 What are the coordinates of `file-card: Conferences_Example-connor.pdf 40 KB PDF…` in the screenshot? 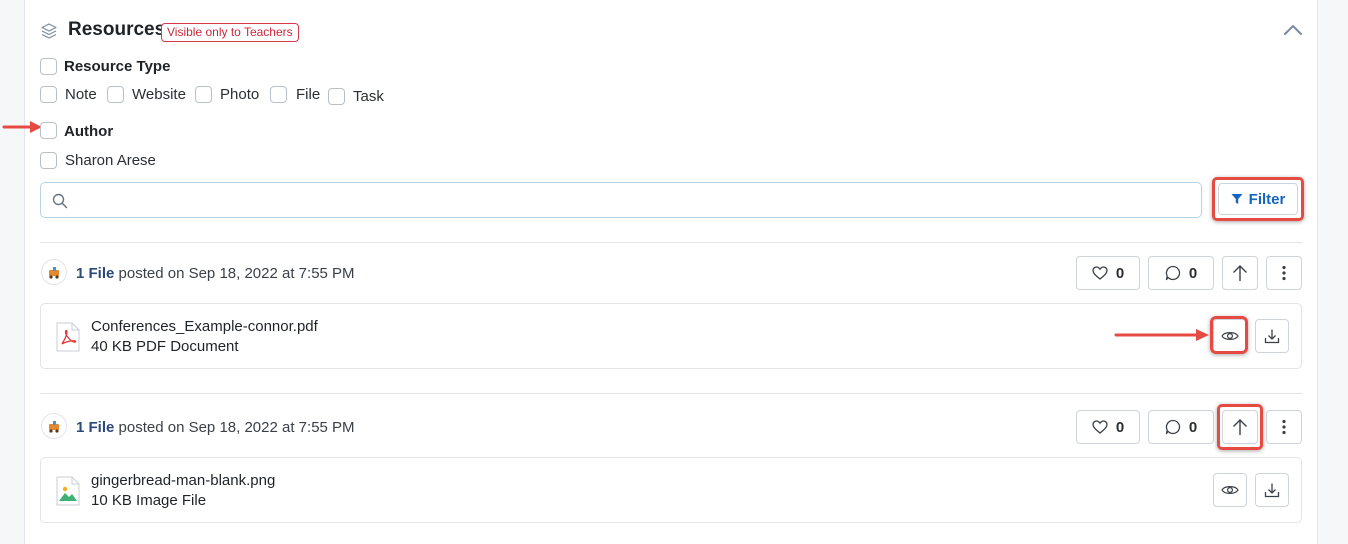 It's located at (671, 336).